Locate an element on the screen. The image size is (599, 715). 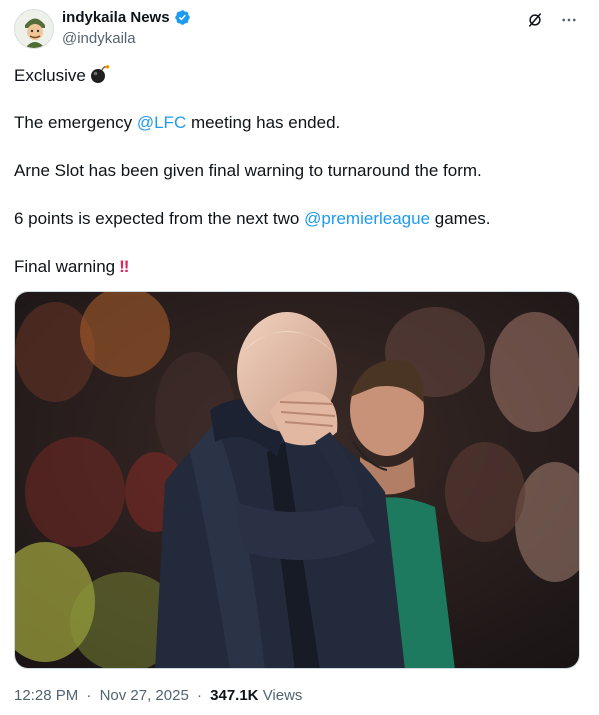
author-handle: @indykaila is located at coordinates (99, 38).